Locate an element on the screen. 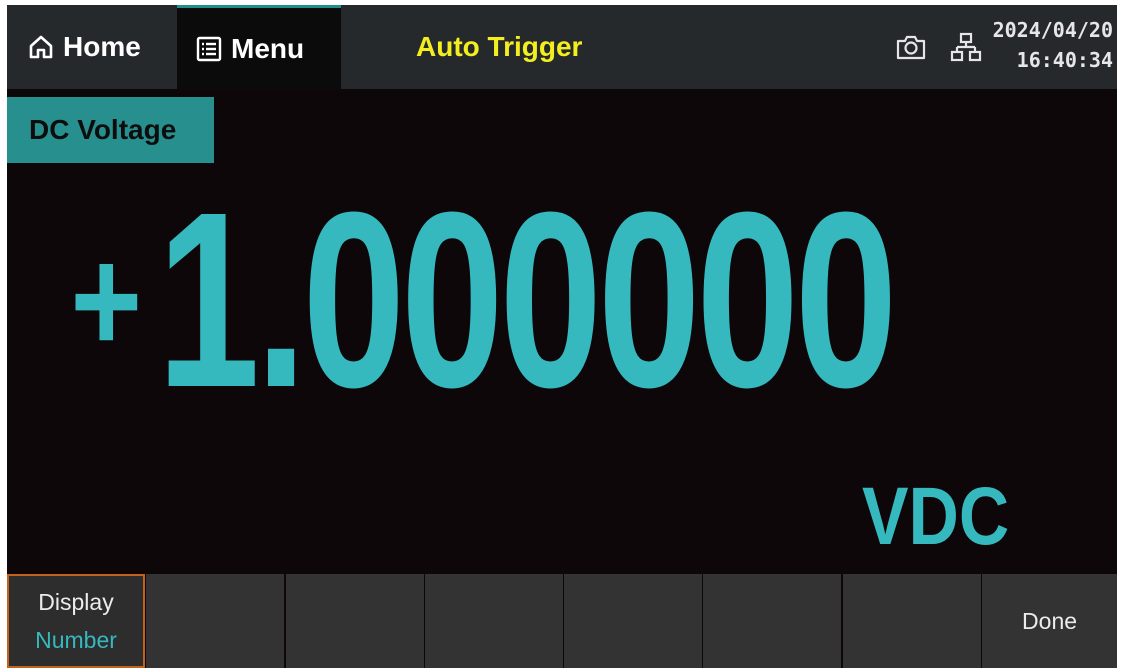 The width and height of the screenshot is (1121, 668). softkey-value: Number is located at coordinates (76, 640).